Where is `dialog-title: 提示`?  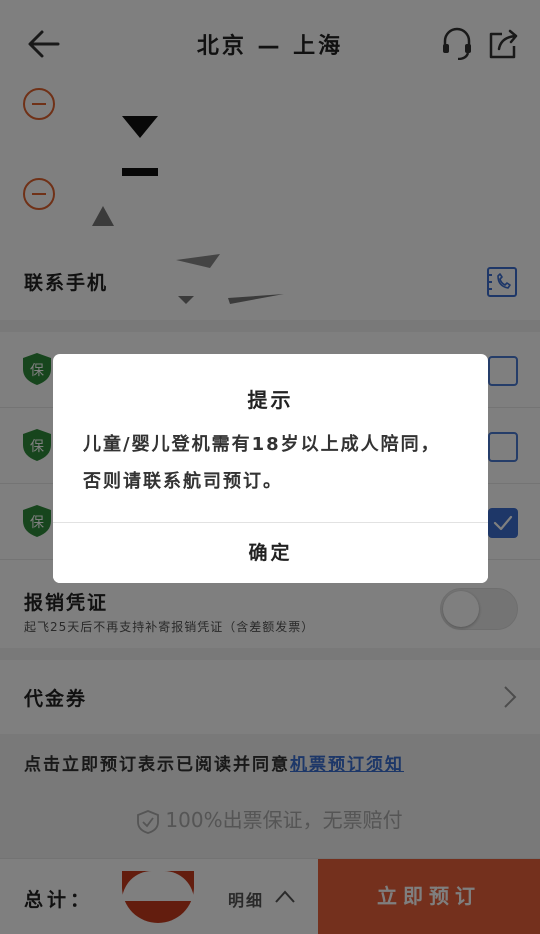
dialog-title: 提示 is located at coordinates (270, 400).